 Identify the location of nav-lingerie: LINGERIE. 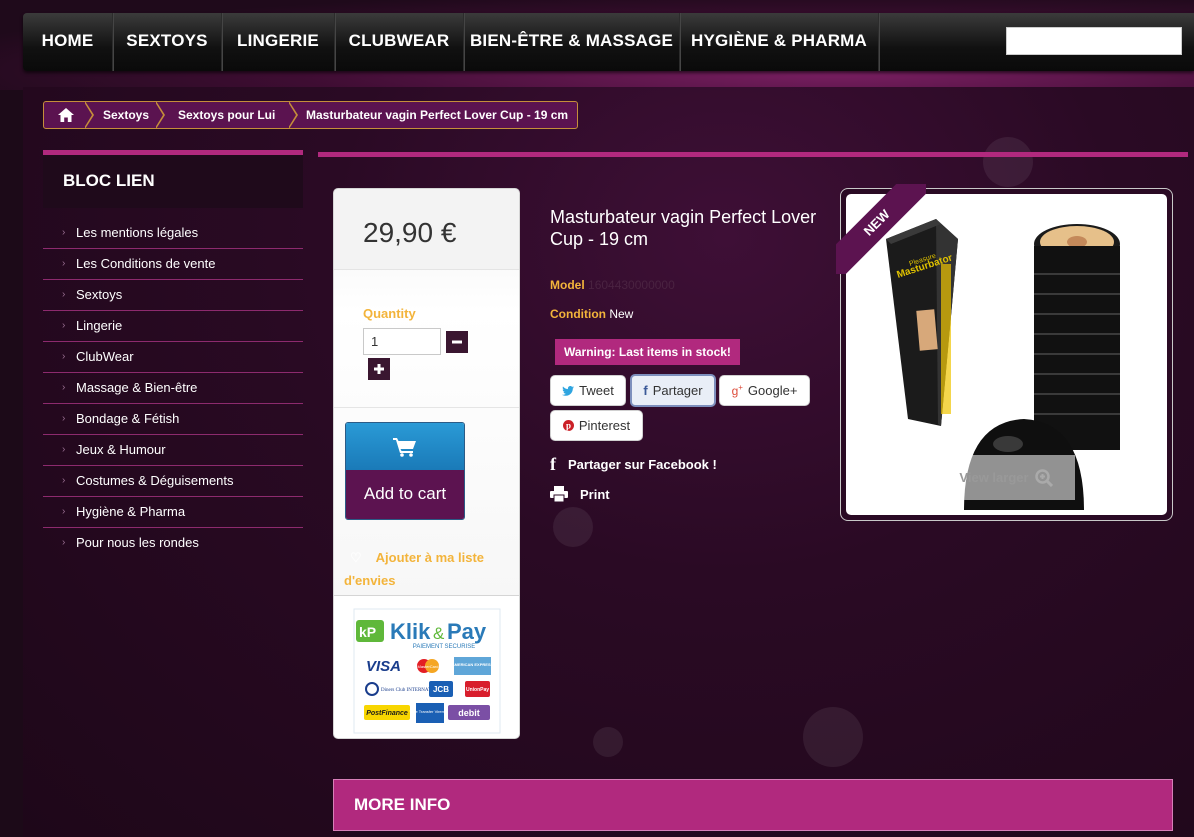
(278, 42).